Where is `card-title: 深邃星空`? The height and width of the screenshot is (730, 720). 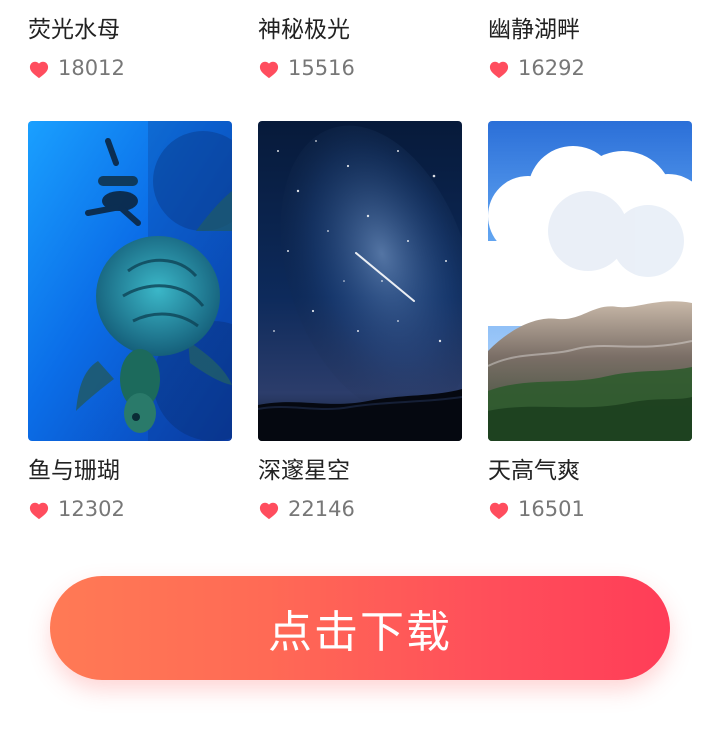
card-title: 深邃星空 is located at coordinates (304, 471).